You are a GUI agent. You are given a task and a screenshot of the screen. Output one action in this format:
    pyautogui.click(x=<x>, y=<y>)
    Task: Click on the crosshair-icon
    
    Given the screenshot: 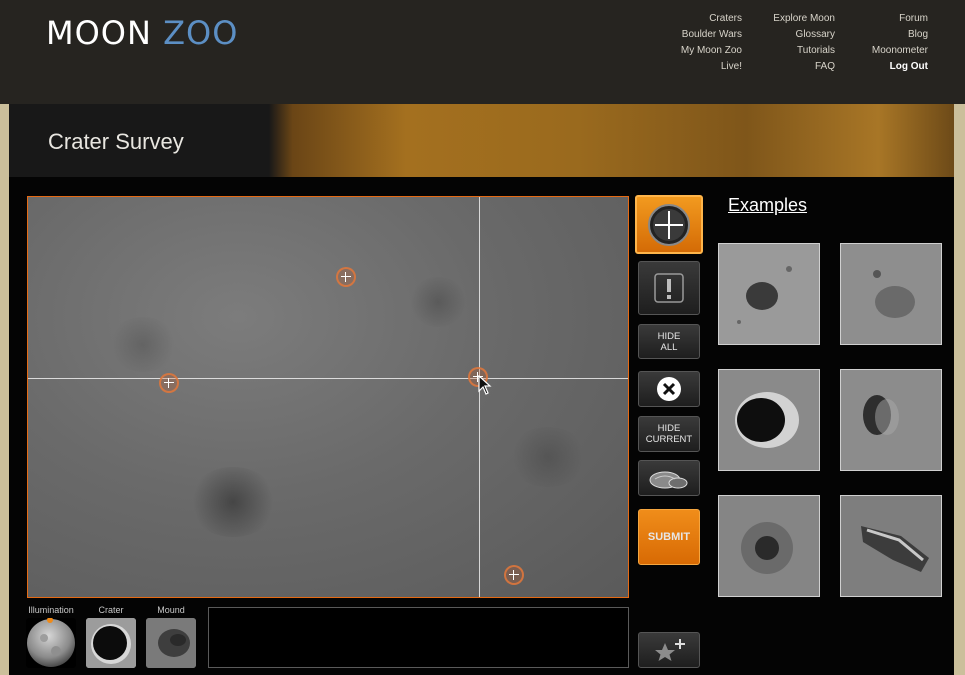 What is the action you would take?
    pyautogui.click(x=669, y=224)
    